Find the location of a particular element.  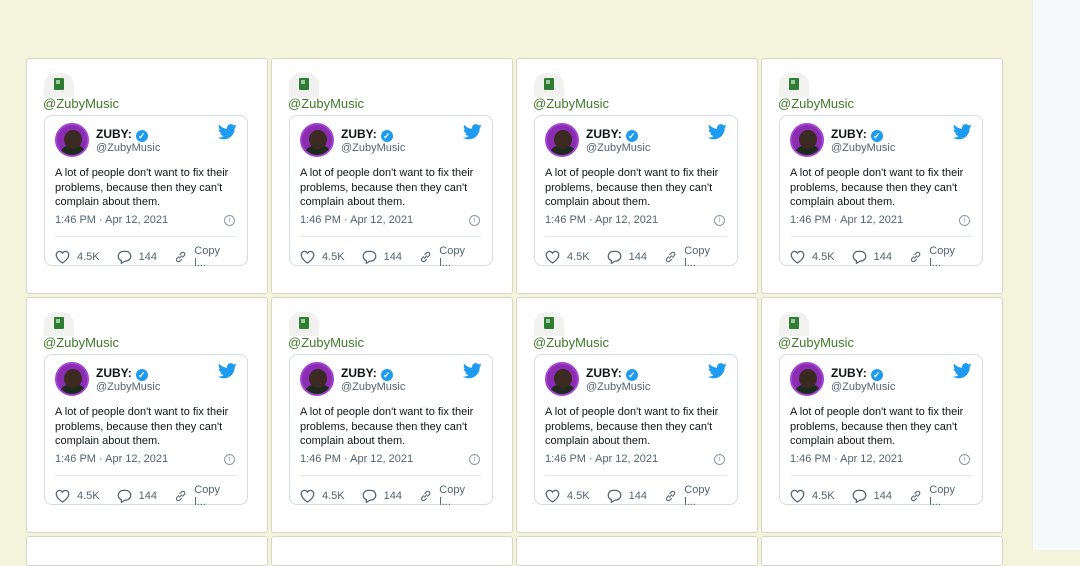

like-count: 4.5K is located at coordinates (333, 257).